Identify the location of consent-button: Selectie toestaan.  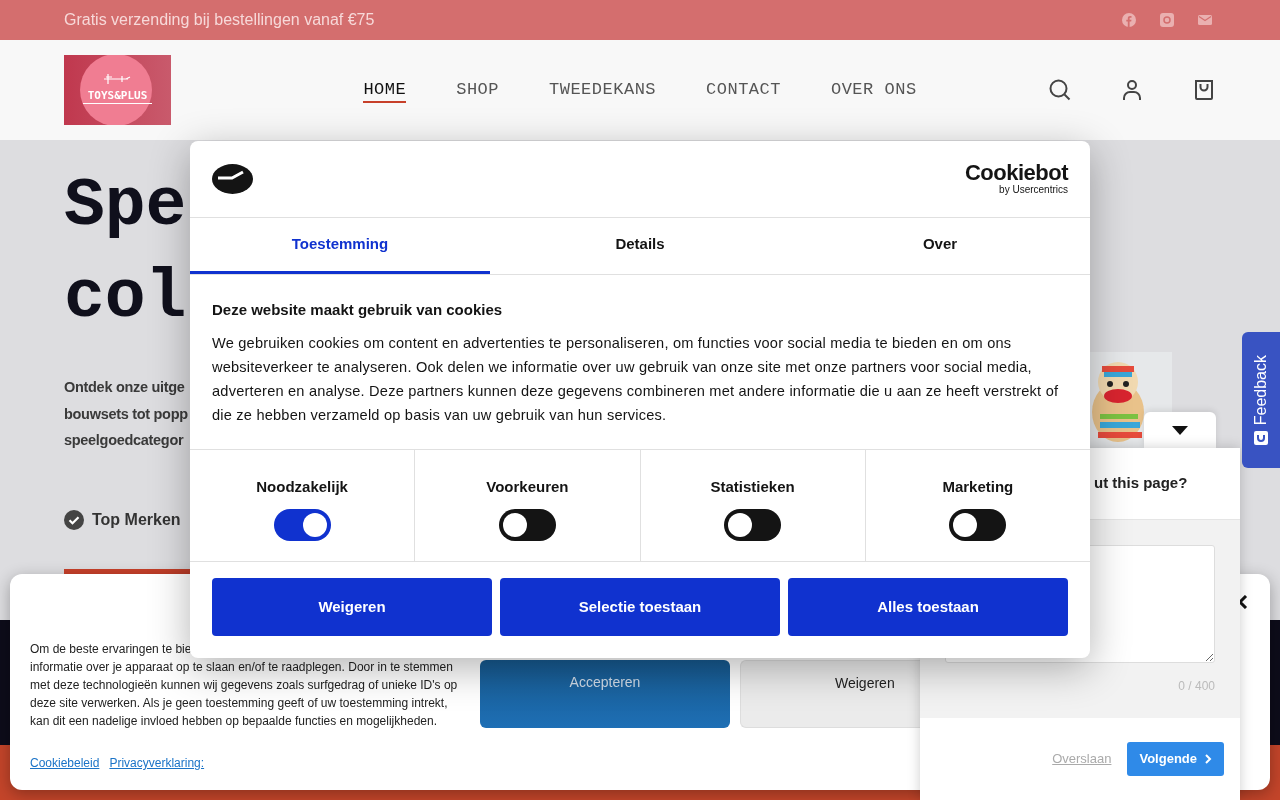
(640, 607).